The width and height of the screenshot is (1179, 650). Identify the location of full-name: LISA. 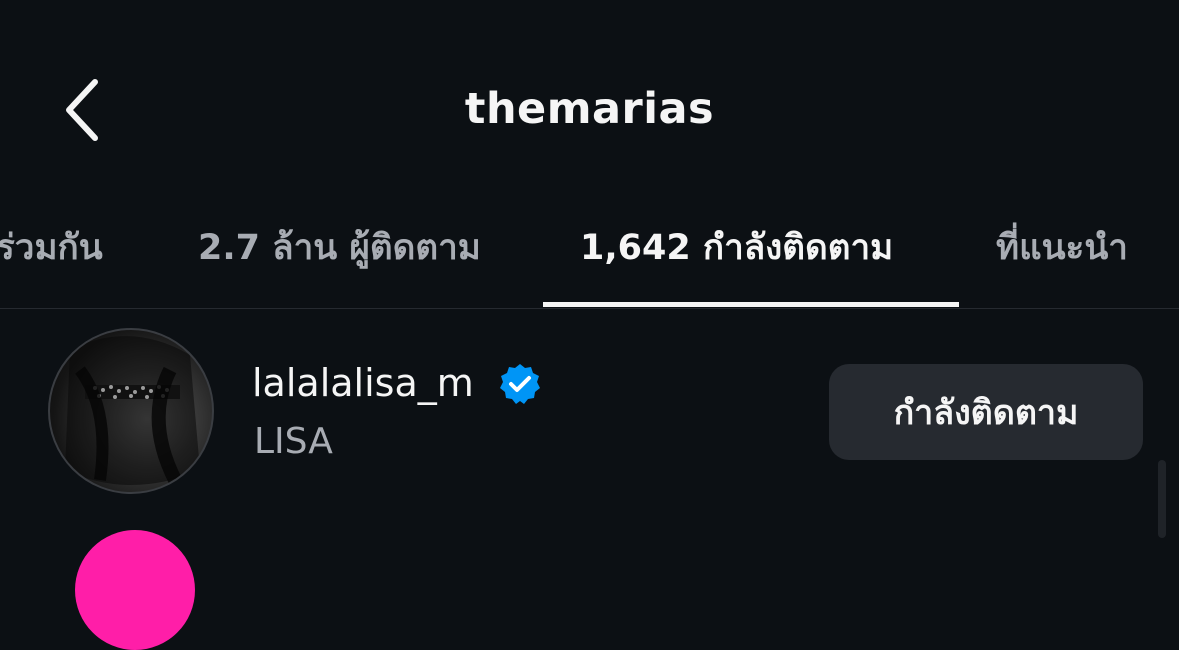
(293, 441).